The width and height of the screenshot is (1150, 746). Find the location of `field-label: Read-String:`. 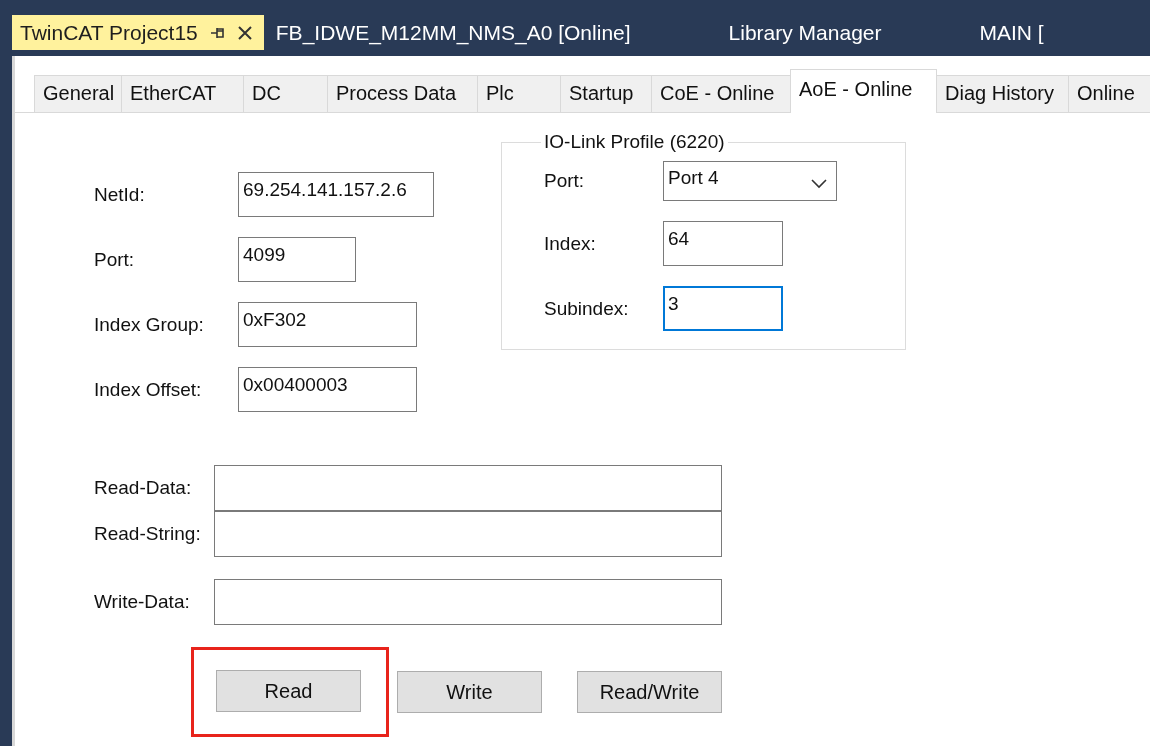

field-label: Read-String: is located at coordinates (148, 534).